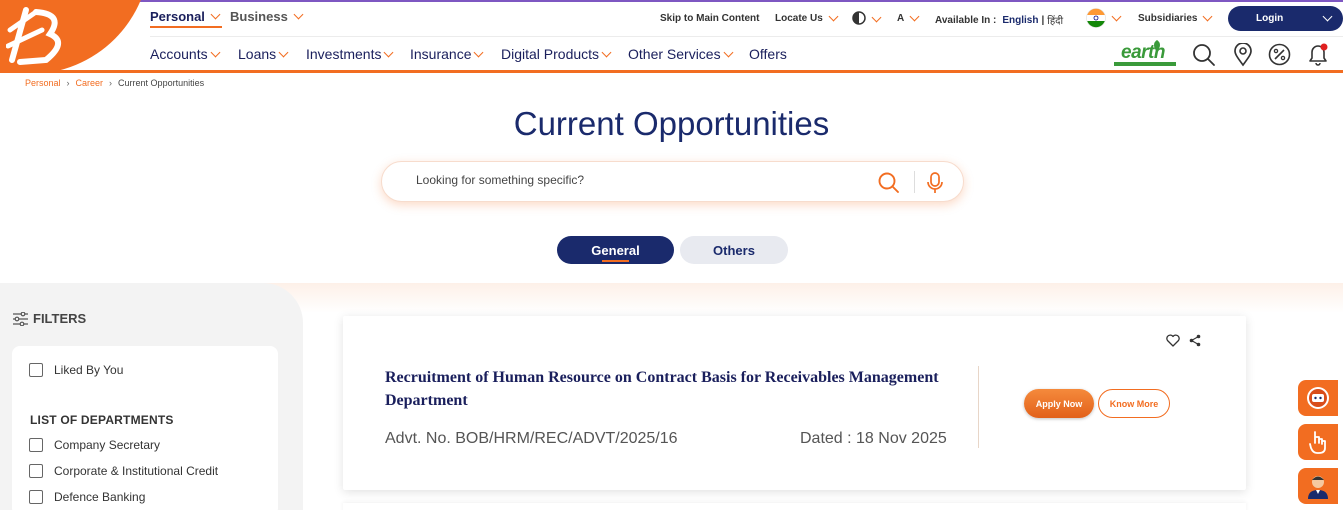 Image resolution: width=1343 pixels, height=510 pixels. Describe the element at coordinates (76, 370) in the screenshot. I see `filter-liked-by-you: Liked By You` at that location.